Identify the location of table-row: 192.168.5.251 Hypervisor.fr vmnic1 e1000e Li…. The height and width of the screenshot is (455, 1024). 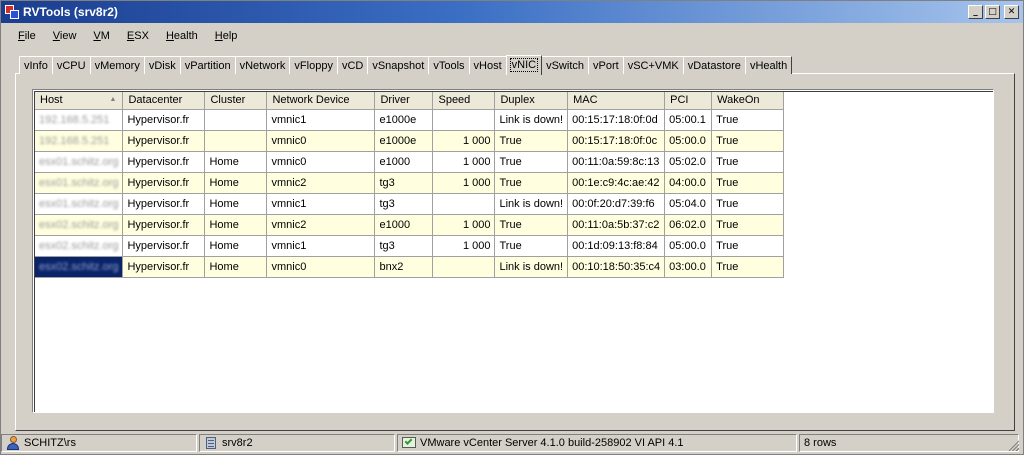
(410, 120).